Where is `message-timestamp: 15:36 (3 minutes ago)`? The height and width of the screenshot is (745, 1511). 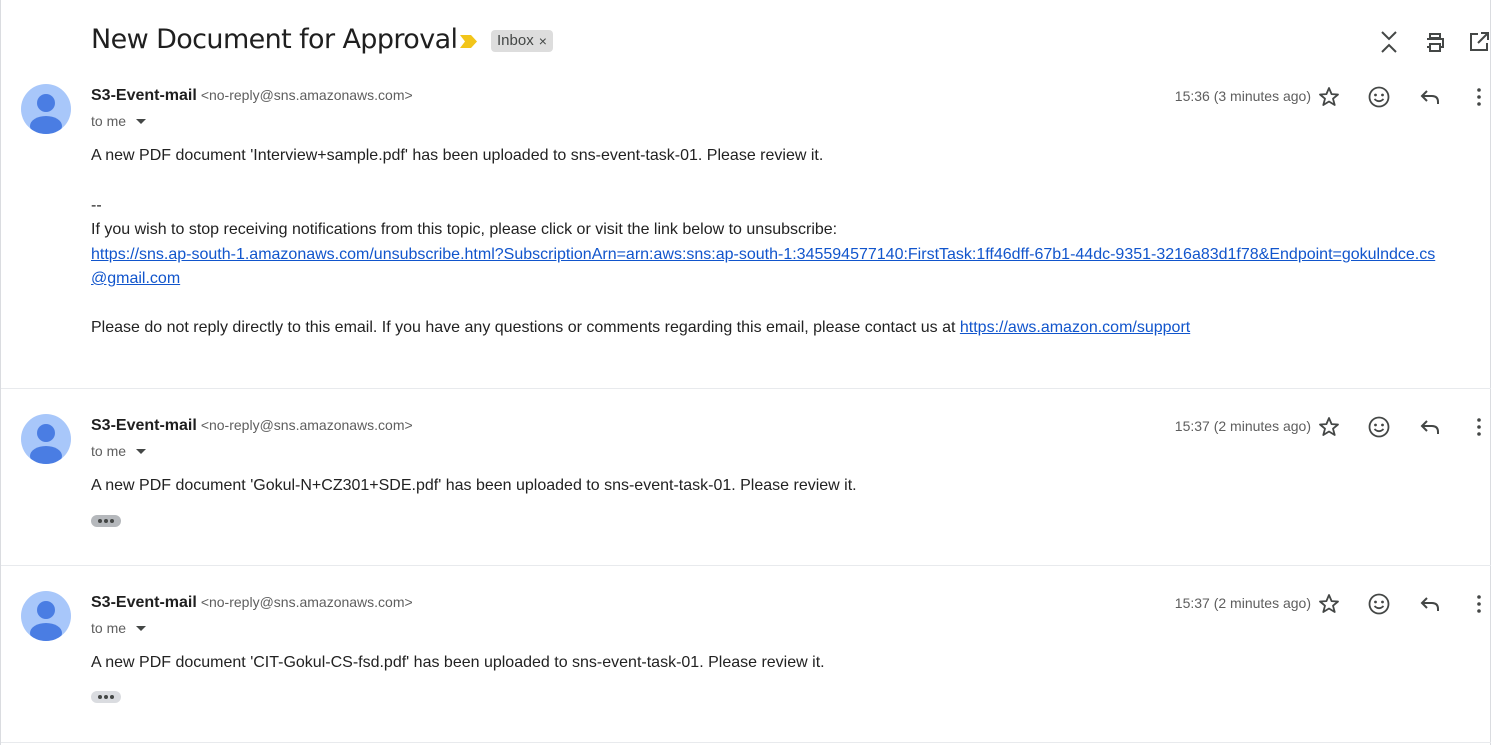
message-timestamp: 15:36 (3 minutes ago) is located at coordinates (1242, 96).